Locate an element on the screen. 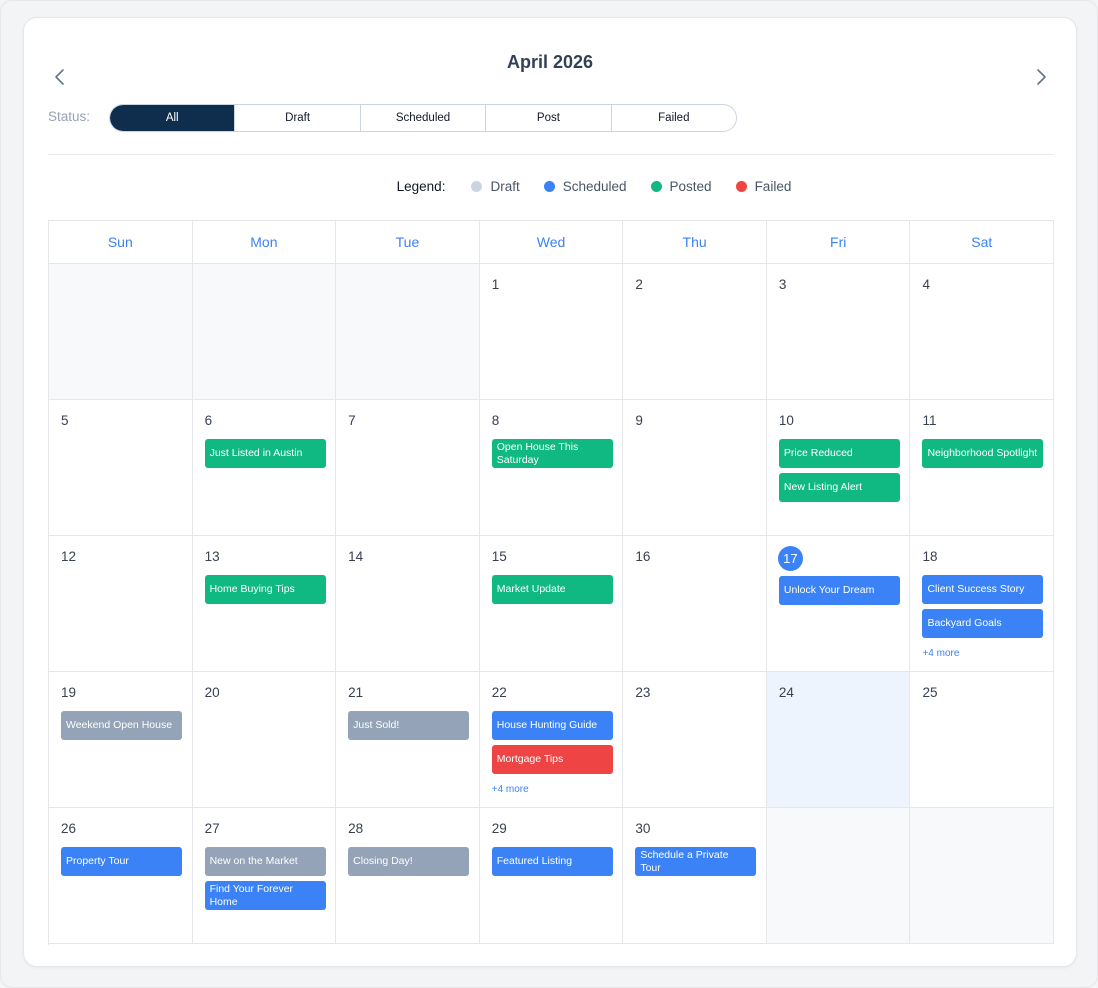  event-chip-scheduled: Featured Listing is located at coordinates (552, 861).